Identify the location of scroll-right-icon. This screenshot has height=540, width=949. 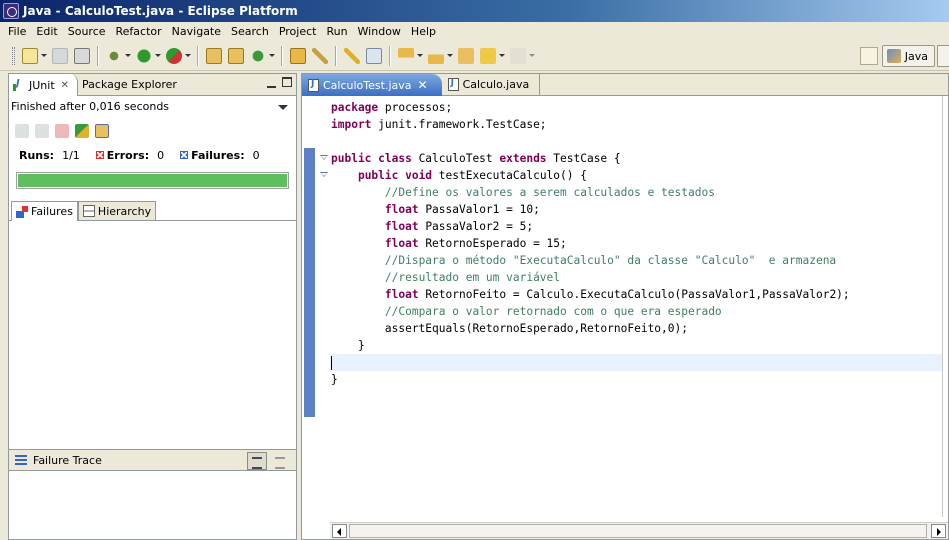
(938, 531).